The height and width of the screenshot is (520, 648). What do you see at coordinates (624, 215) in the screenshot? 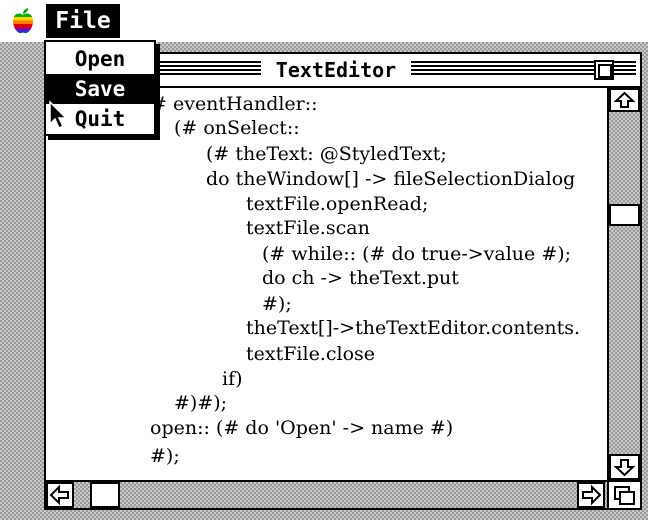
I see `vertical-scroll-thumb` at bounding box center [624, 215].